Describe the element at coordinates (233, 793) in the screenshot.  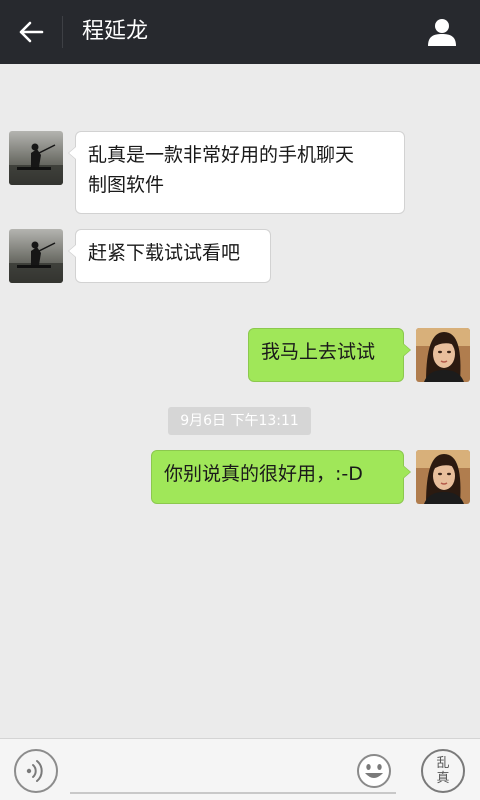
I see `message-input` at that location.